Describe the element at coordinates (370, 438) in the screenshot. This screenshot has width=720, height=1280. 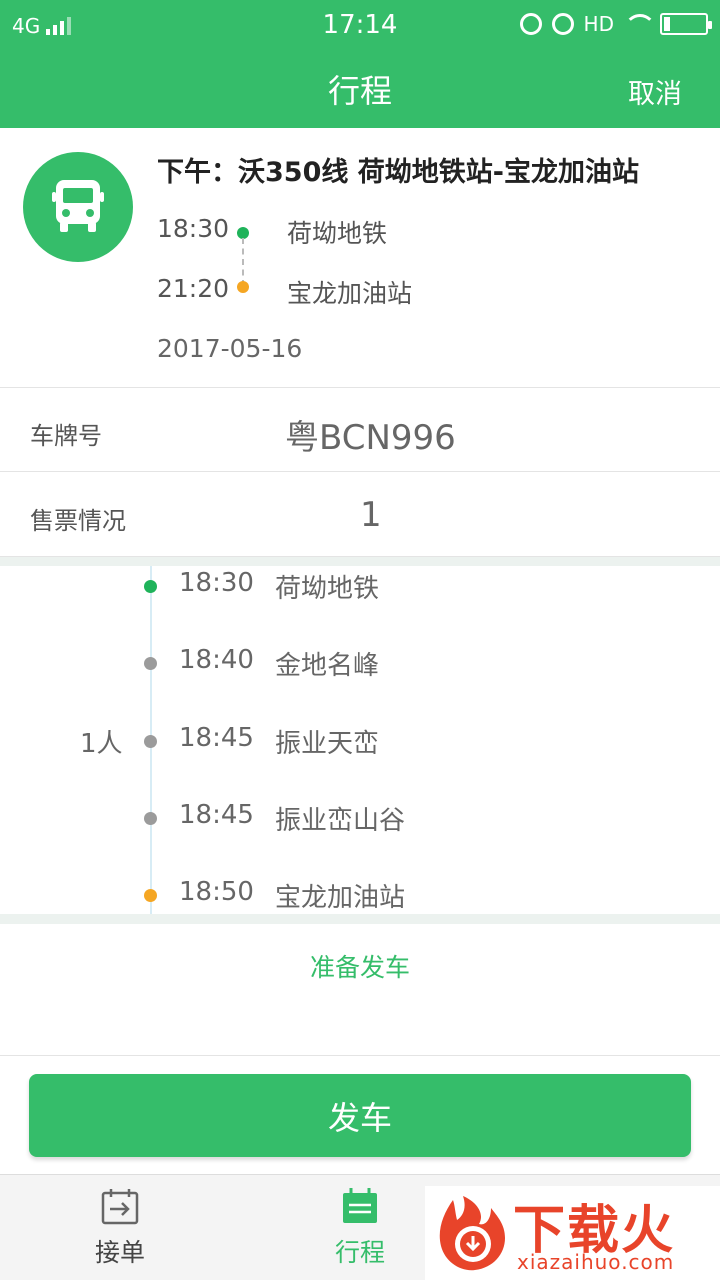
I see `plate-value: 粤BCN996` at that location.